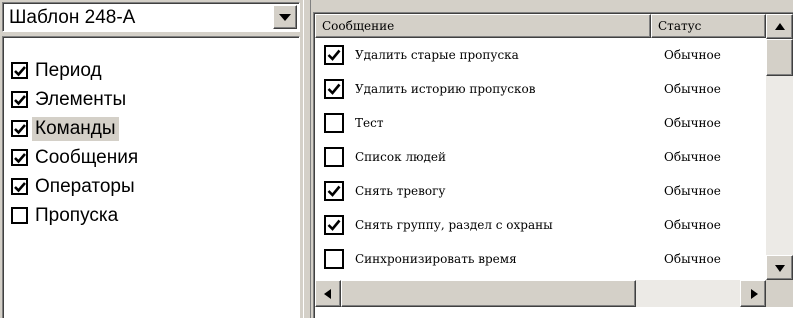 This screenshot has width=793, height=318. I want to click on category-label: Сообщения, so click(87, 157).